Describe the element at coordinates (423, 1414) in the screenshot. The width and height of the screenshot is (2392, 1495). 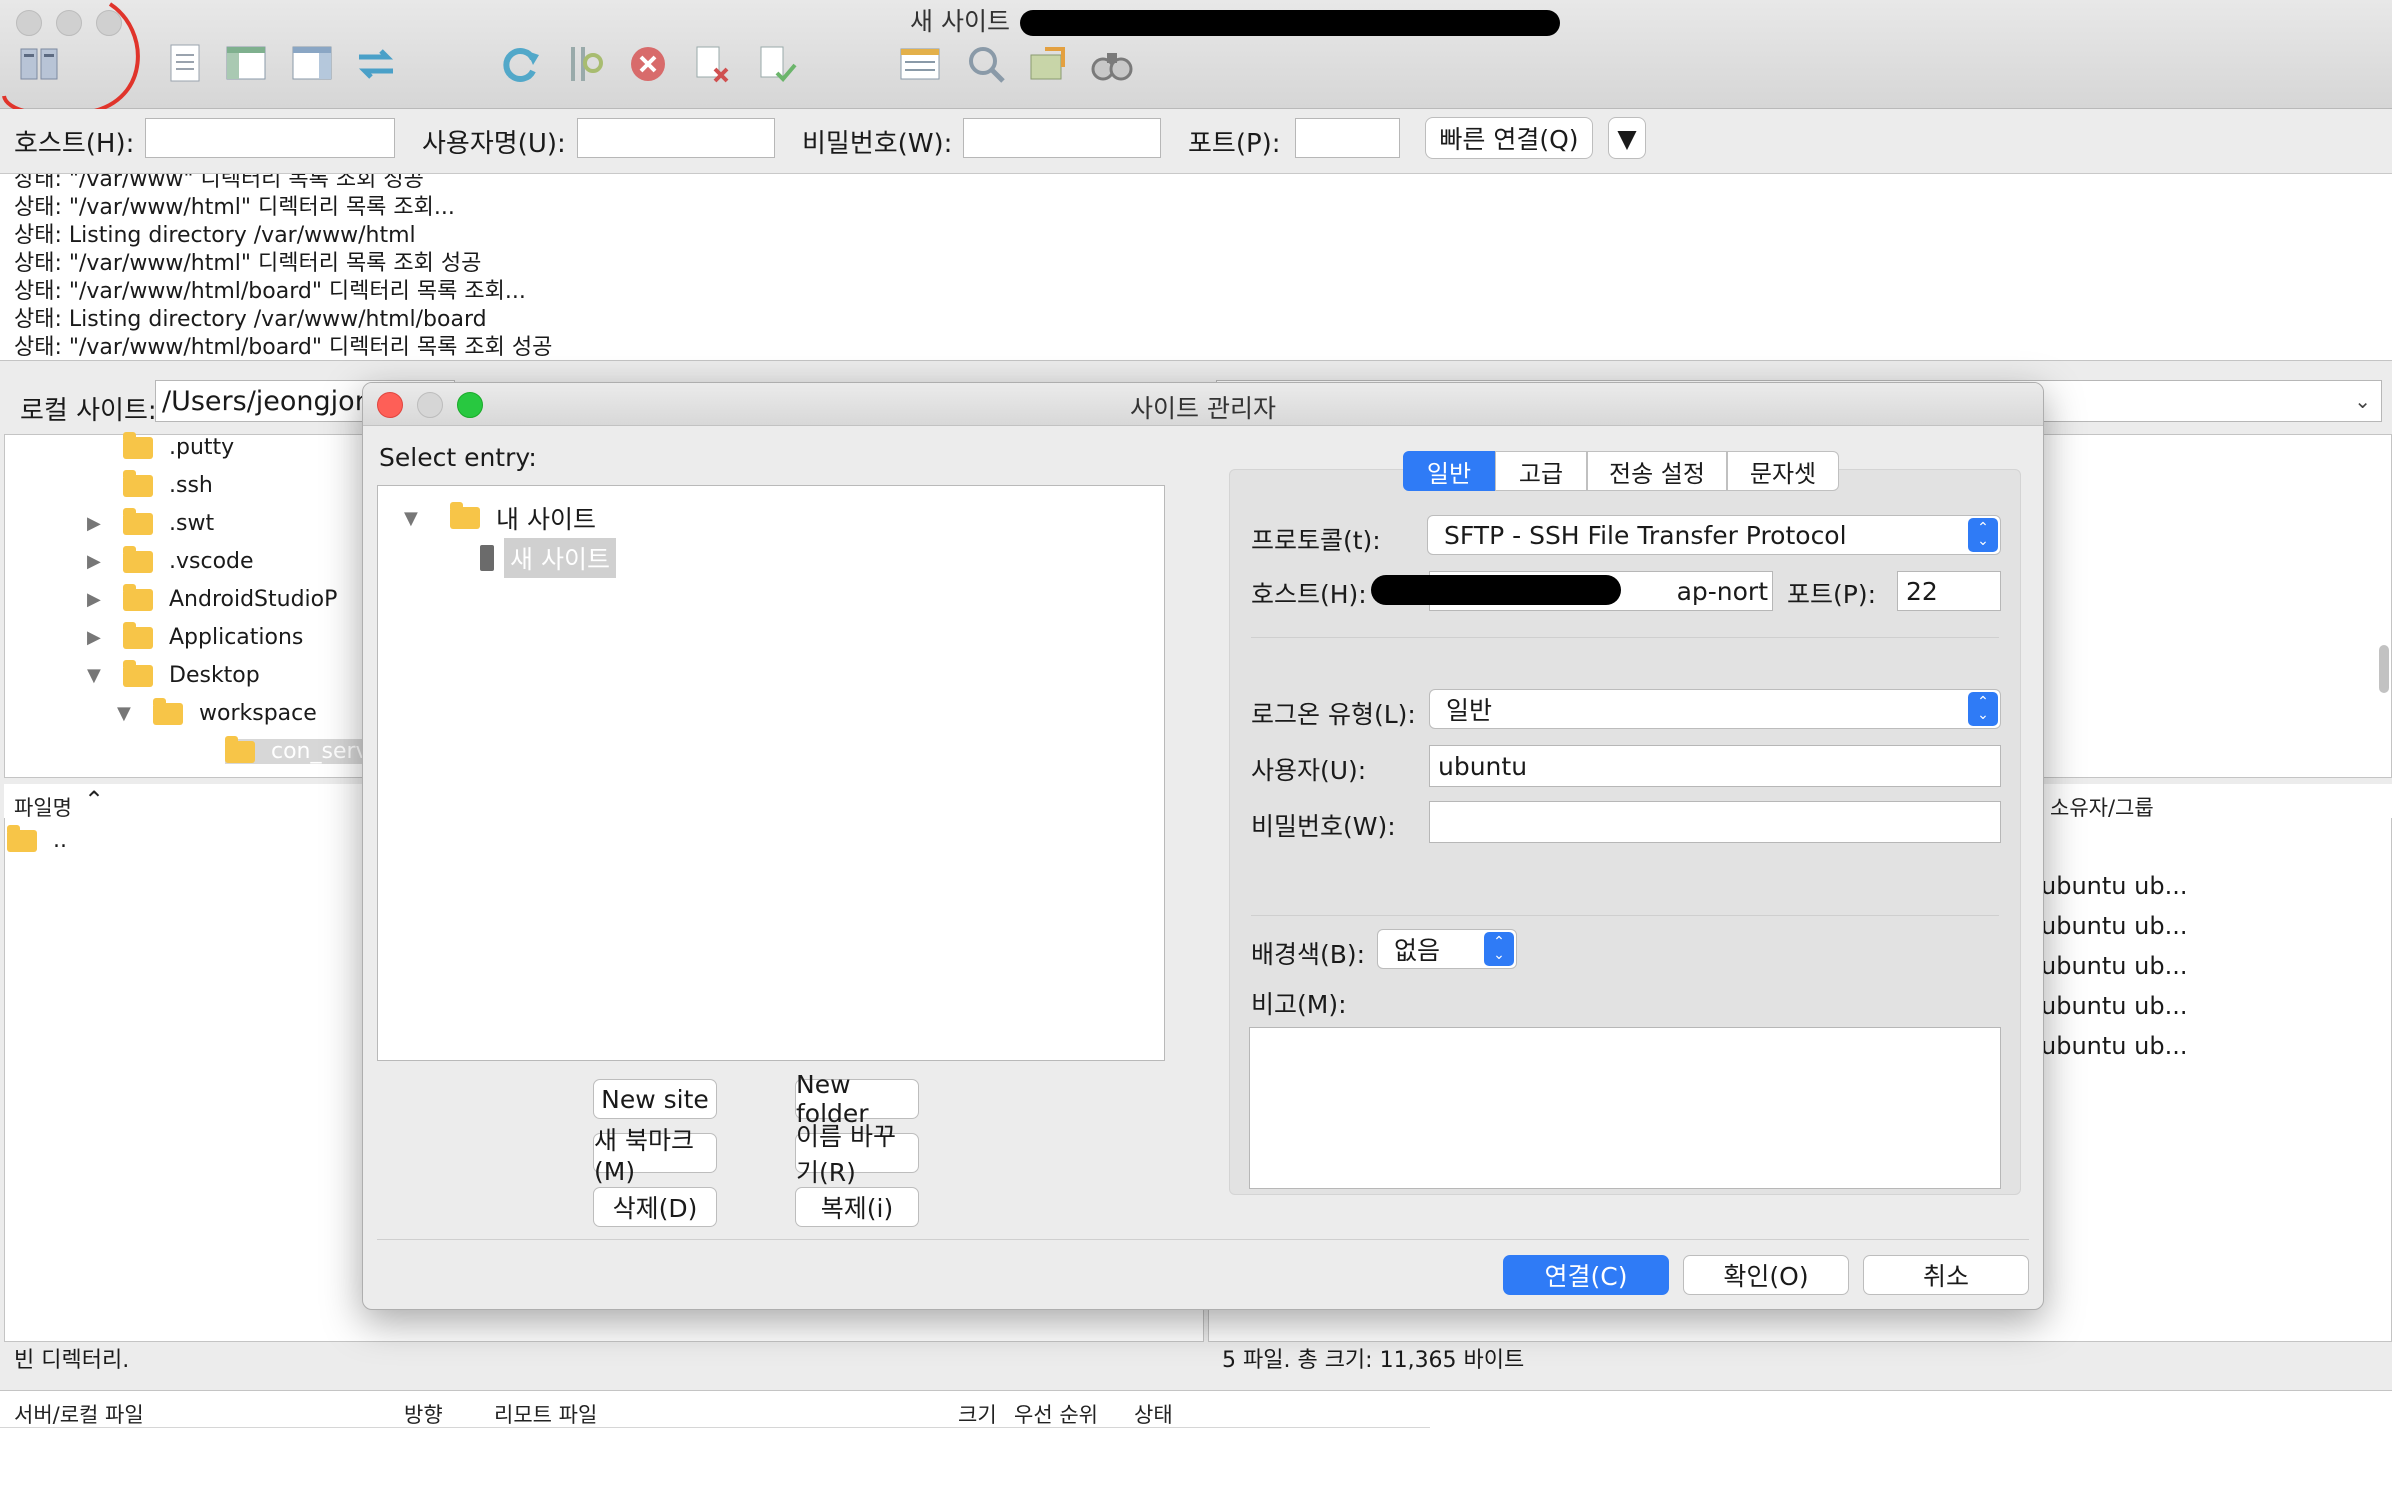
I see `queue-column-header: 방향` at that location.